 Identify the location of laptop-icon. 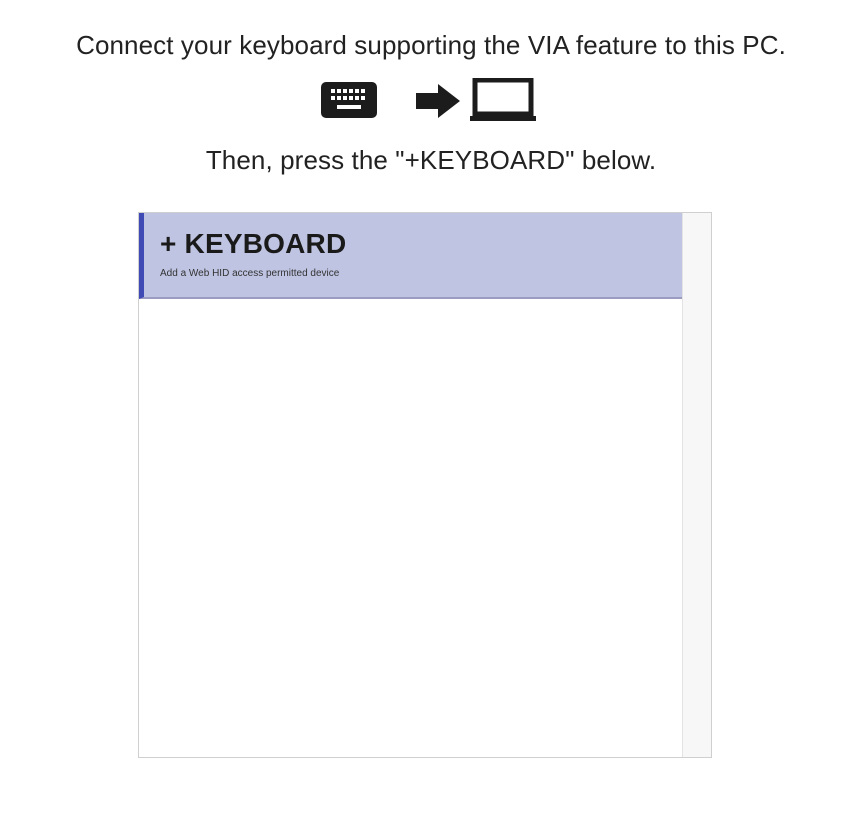
(503, 99).